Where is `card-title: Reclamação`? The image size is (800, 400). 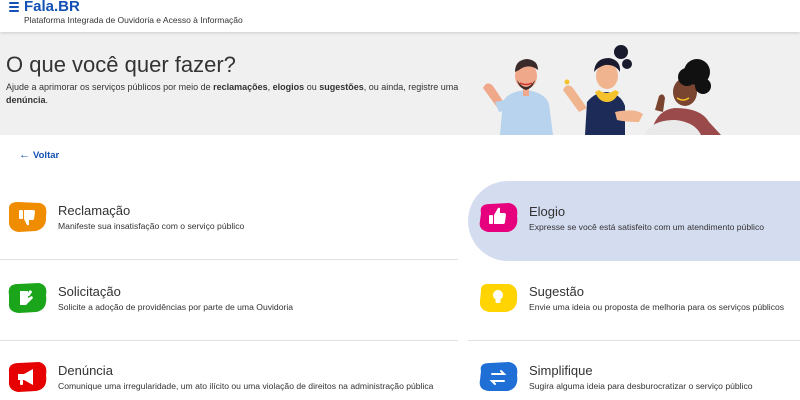 card-title: Reclamação is located at coordinates (94, 210).